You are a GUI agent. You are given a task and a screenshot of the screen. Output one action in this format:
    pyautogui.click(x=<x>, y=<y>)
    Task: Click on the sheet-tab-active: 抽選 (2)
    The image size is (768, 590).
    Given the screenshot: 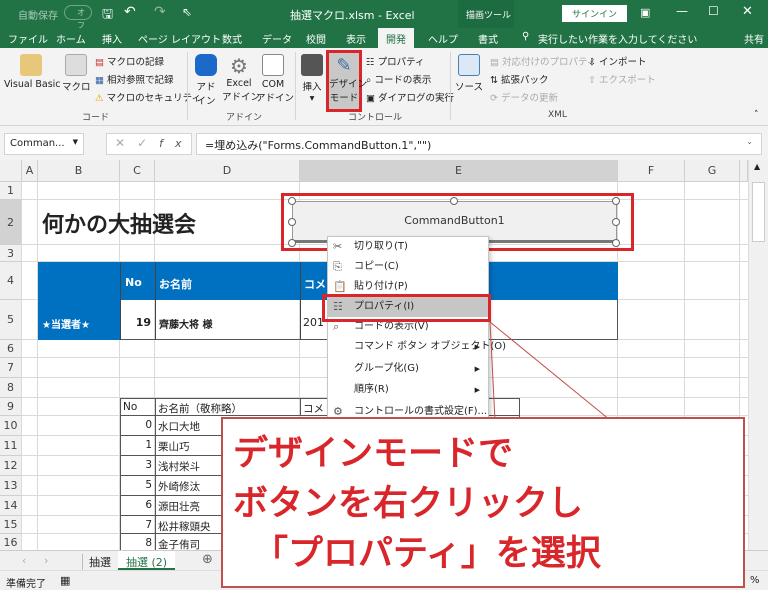 What is the action you would take?
    pyautogui.click(x=147, y=560)
    